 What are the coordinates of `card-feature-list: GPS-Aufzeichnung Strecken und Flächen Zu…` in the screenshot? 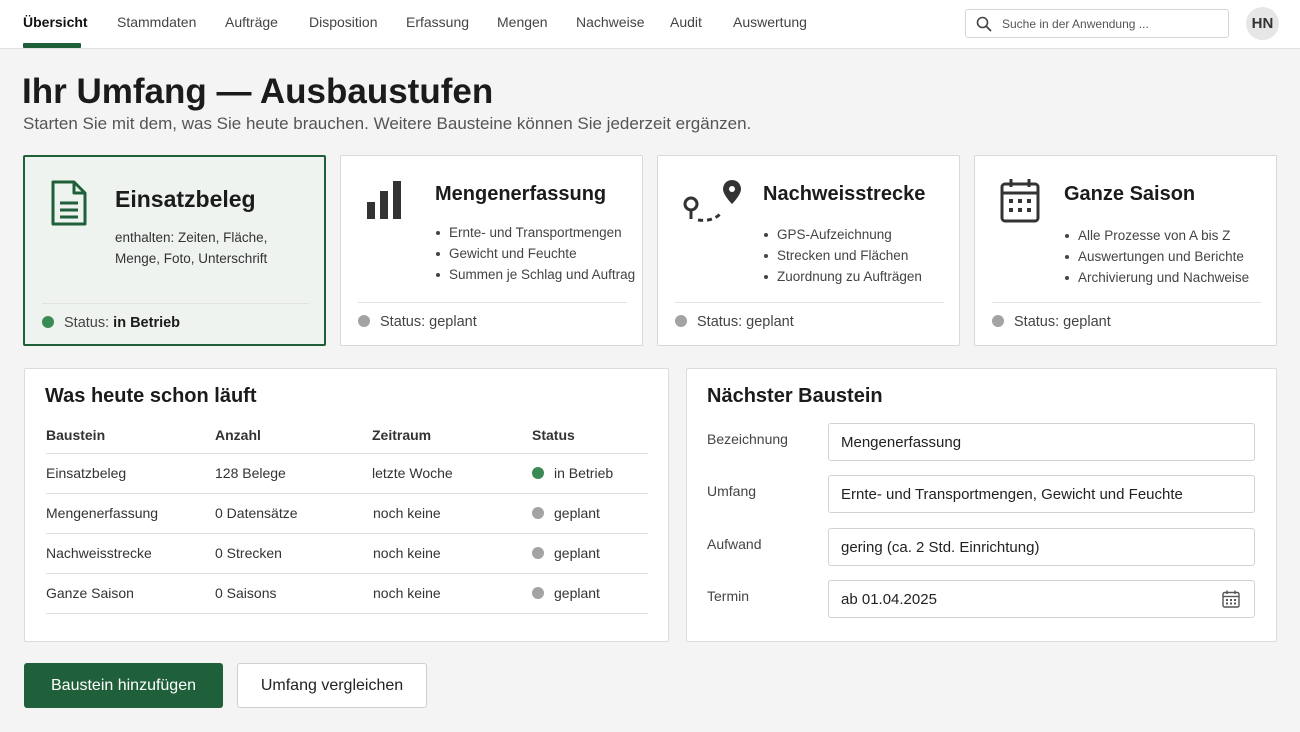 It's located at (842, 255).